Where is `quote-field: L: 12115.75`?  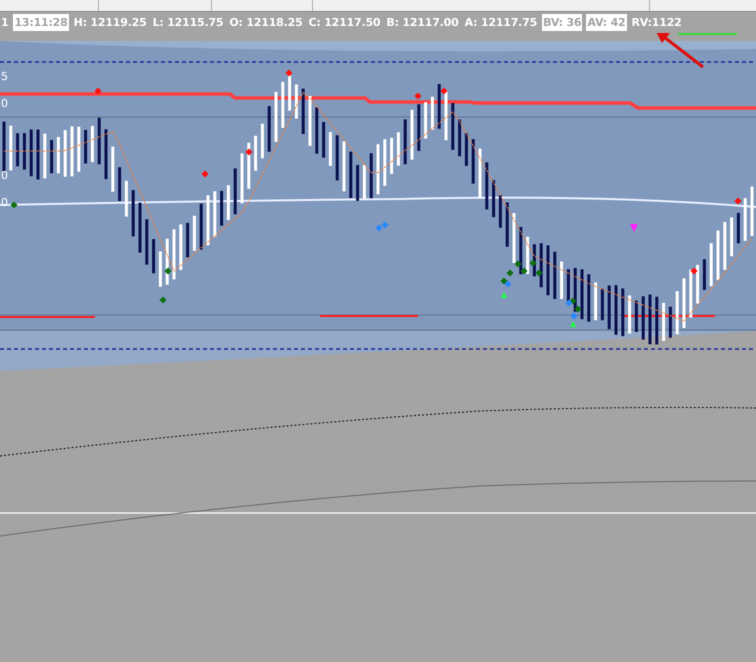 quote-field: L: 12115.75 is located at coordinates (188, 22).